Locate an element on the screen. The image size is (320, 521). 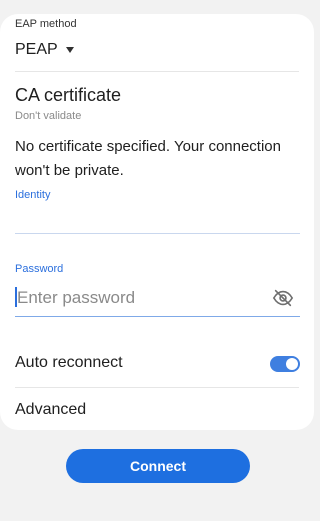
ca-certificate-row: CA certificate Don't validate is located at coordinates (68, 103).